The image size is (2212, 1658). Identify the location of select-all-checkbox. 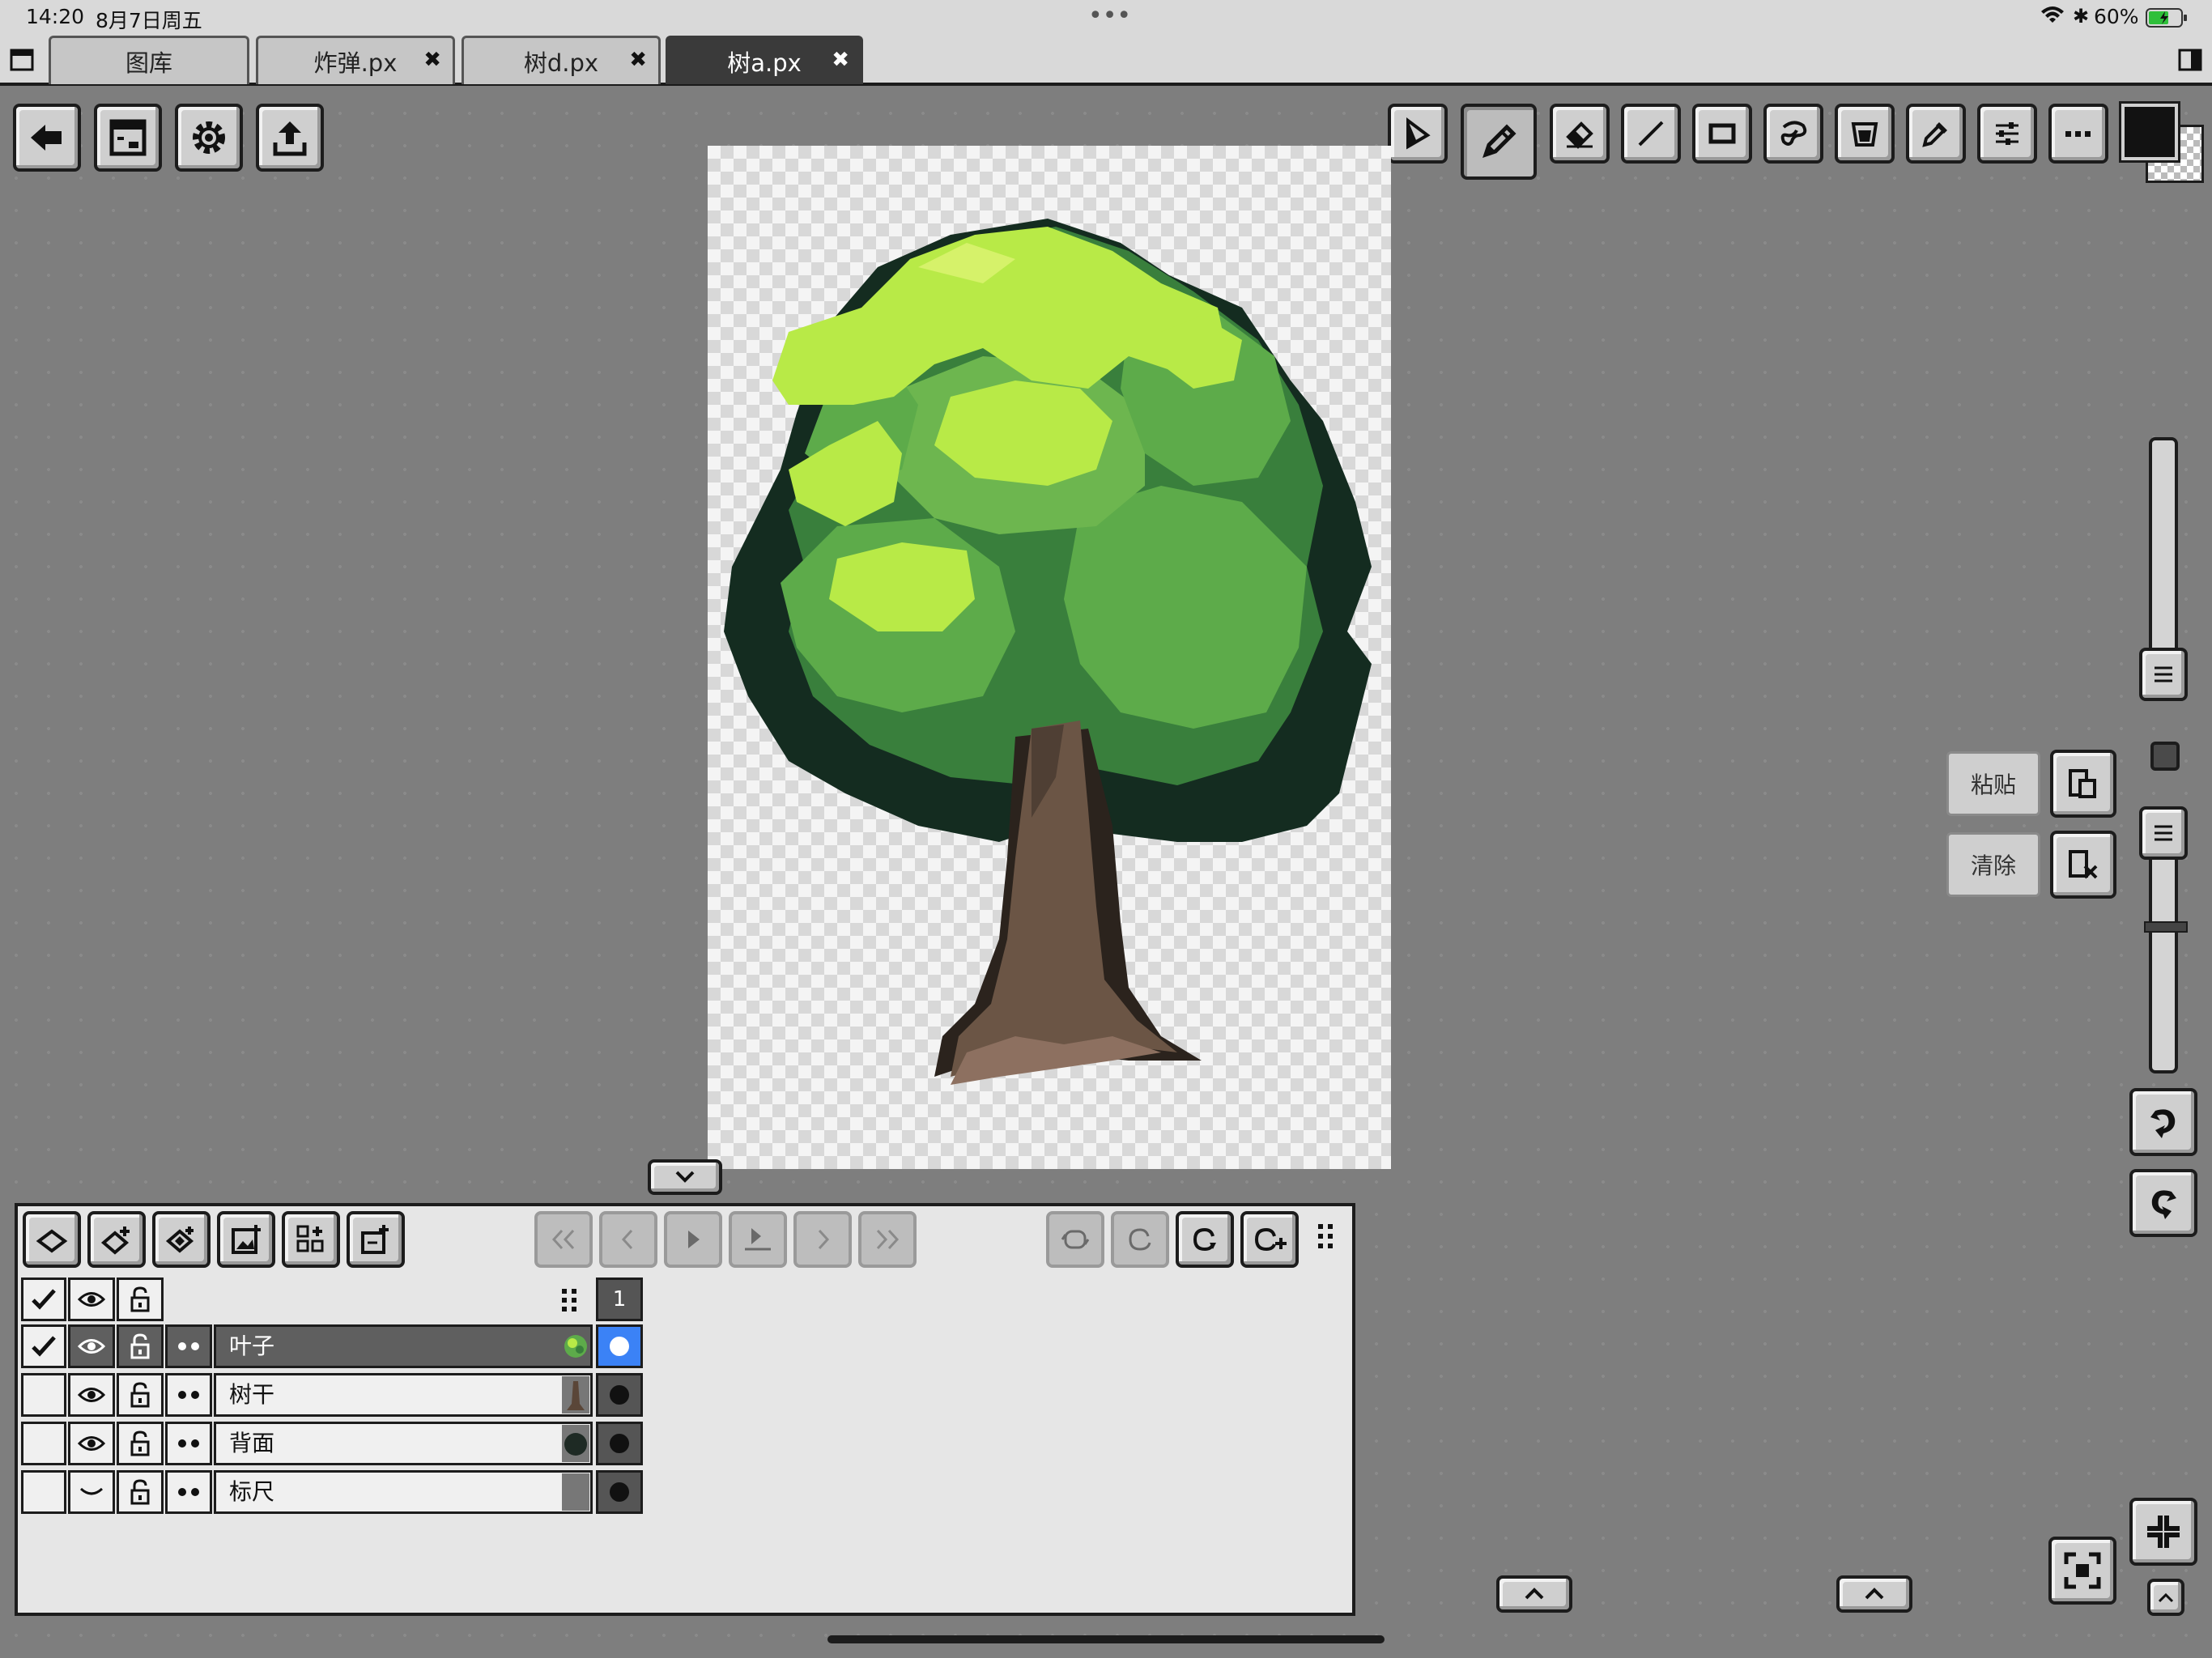
(43, 1299).